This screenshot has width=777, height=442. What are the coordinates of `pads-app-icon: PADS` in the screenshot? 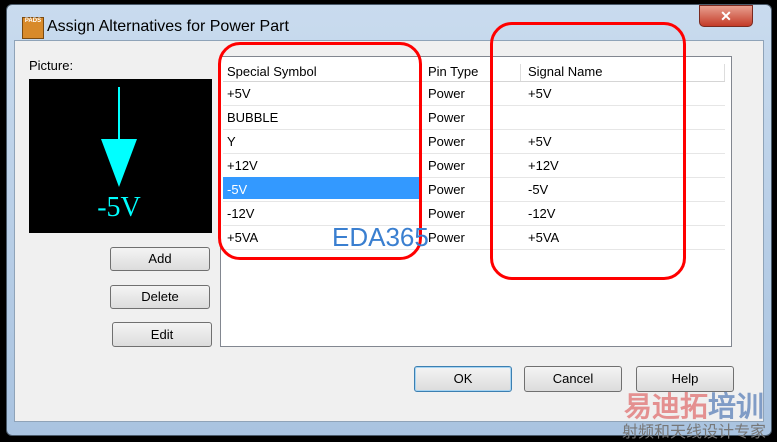 It's located at (33, 28).